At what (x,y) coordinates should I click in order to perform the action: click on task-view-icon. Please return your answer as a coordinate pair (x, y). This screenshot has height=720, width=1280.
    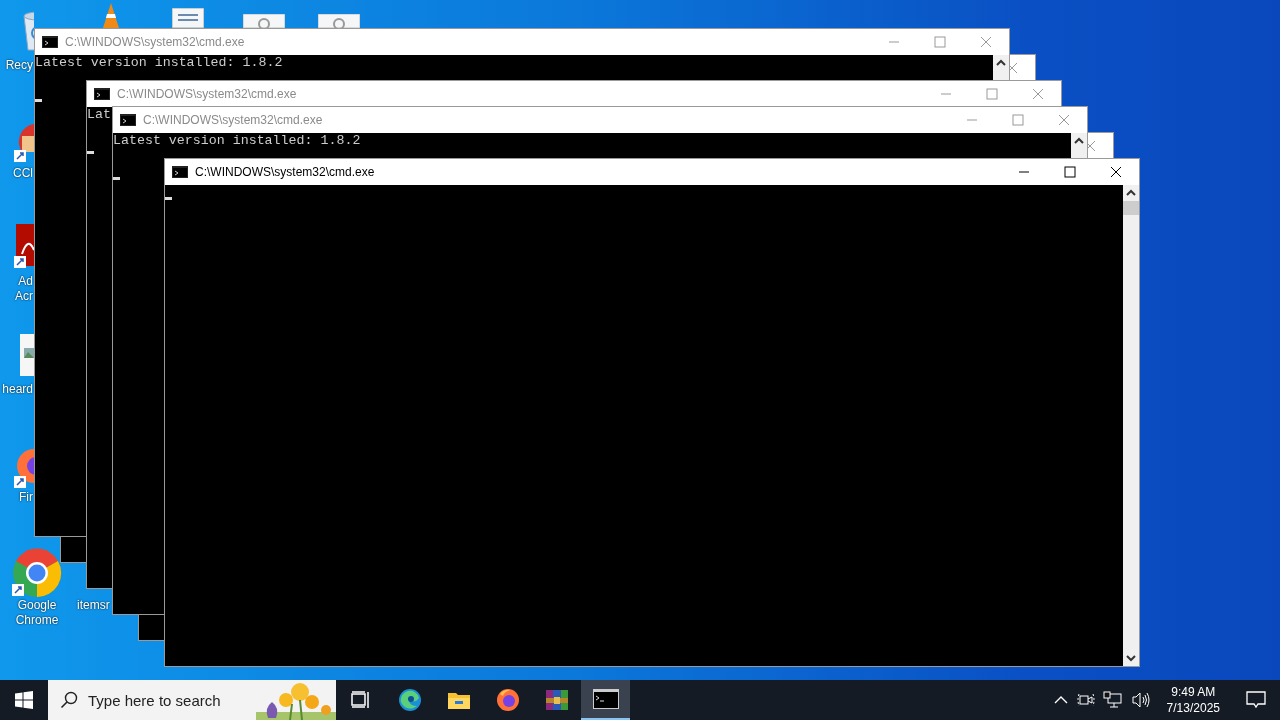
    Looking at the image, I should click on (360, 700).